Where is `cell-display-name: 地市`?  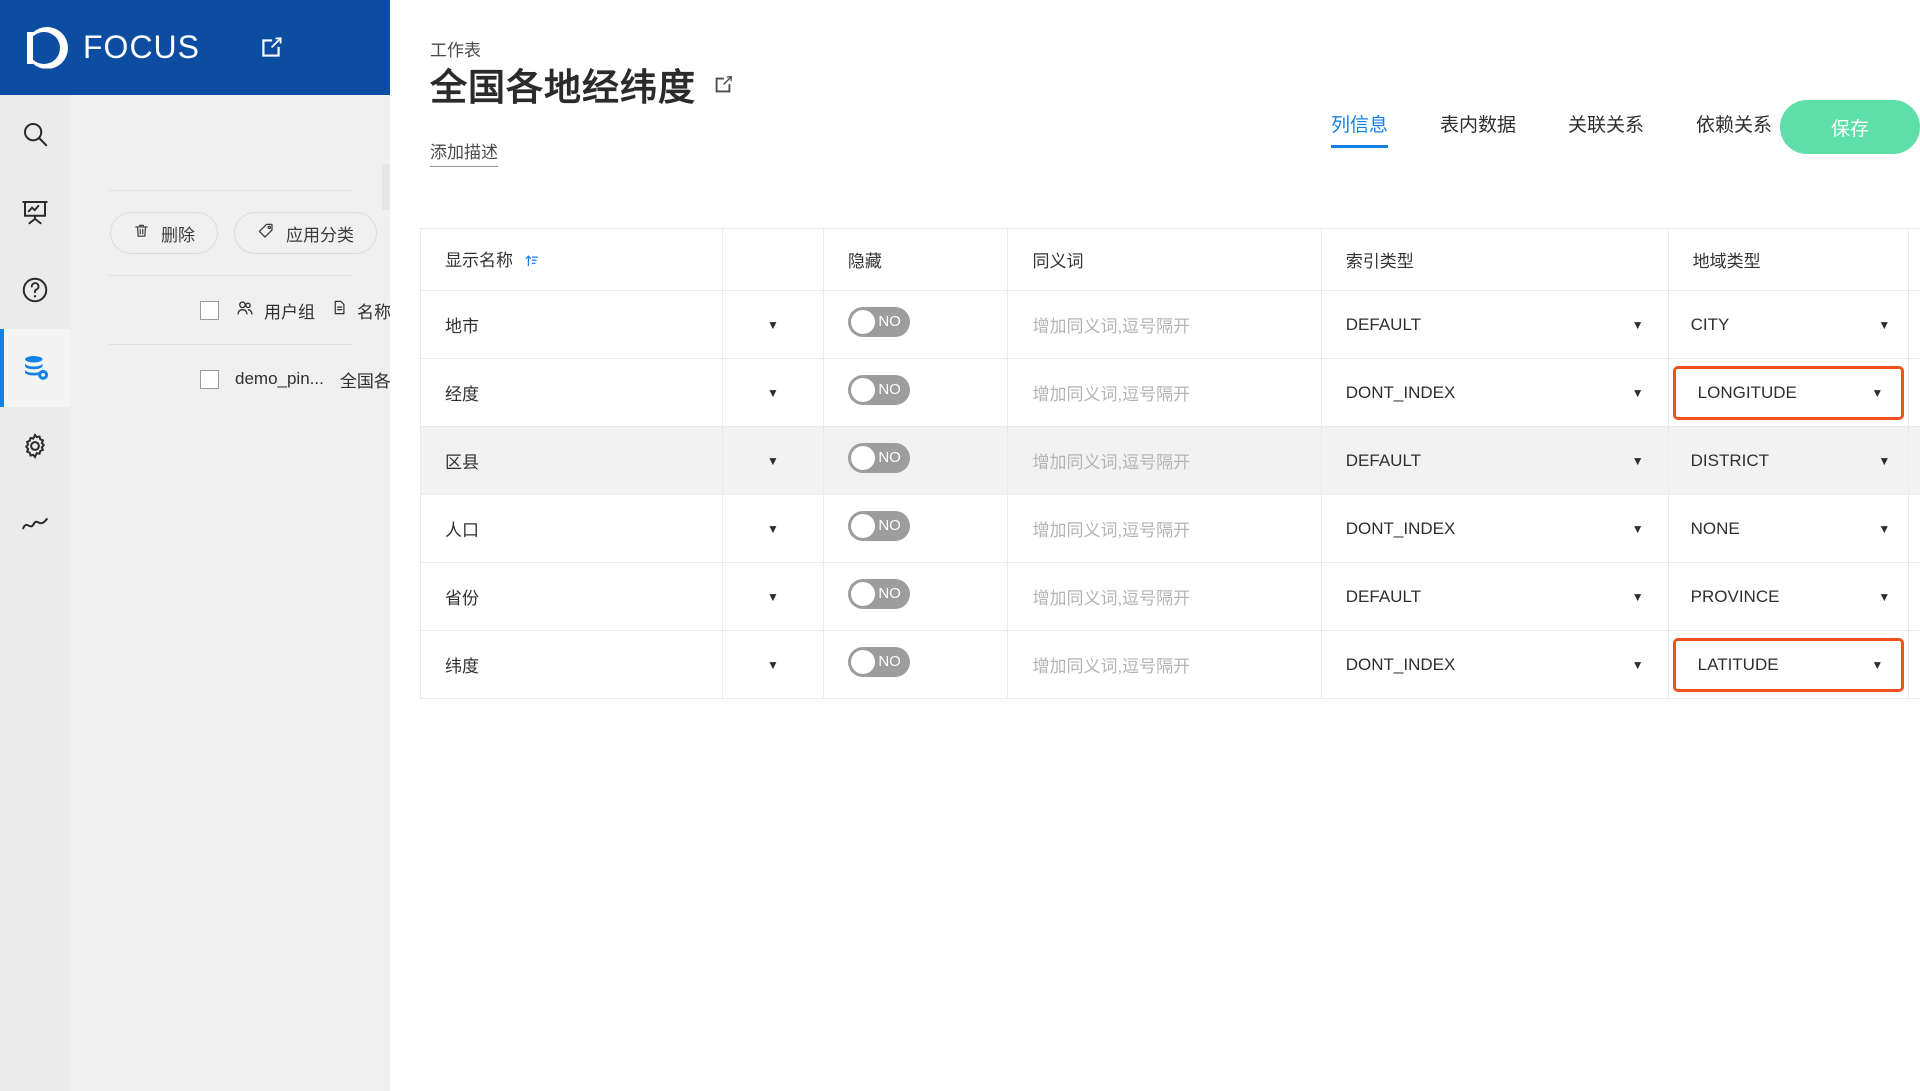 cell-display-name: 地市 is located at coordinates (571, 324).